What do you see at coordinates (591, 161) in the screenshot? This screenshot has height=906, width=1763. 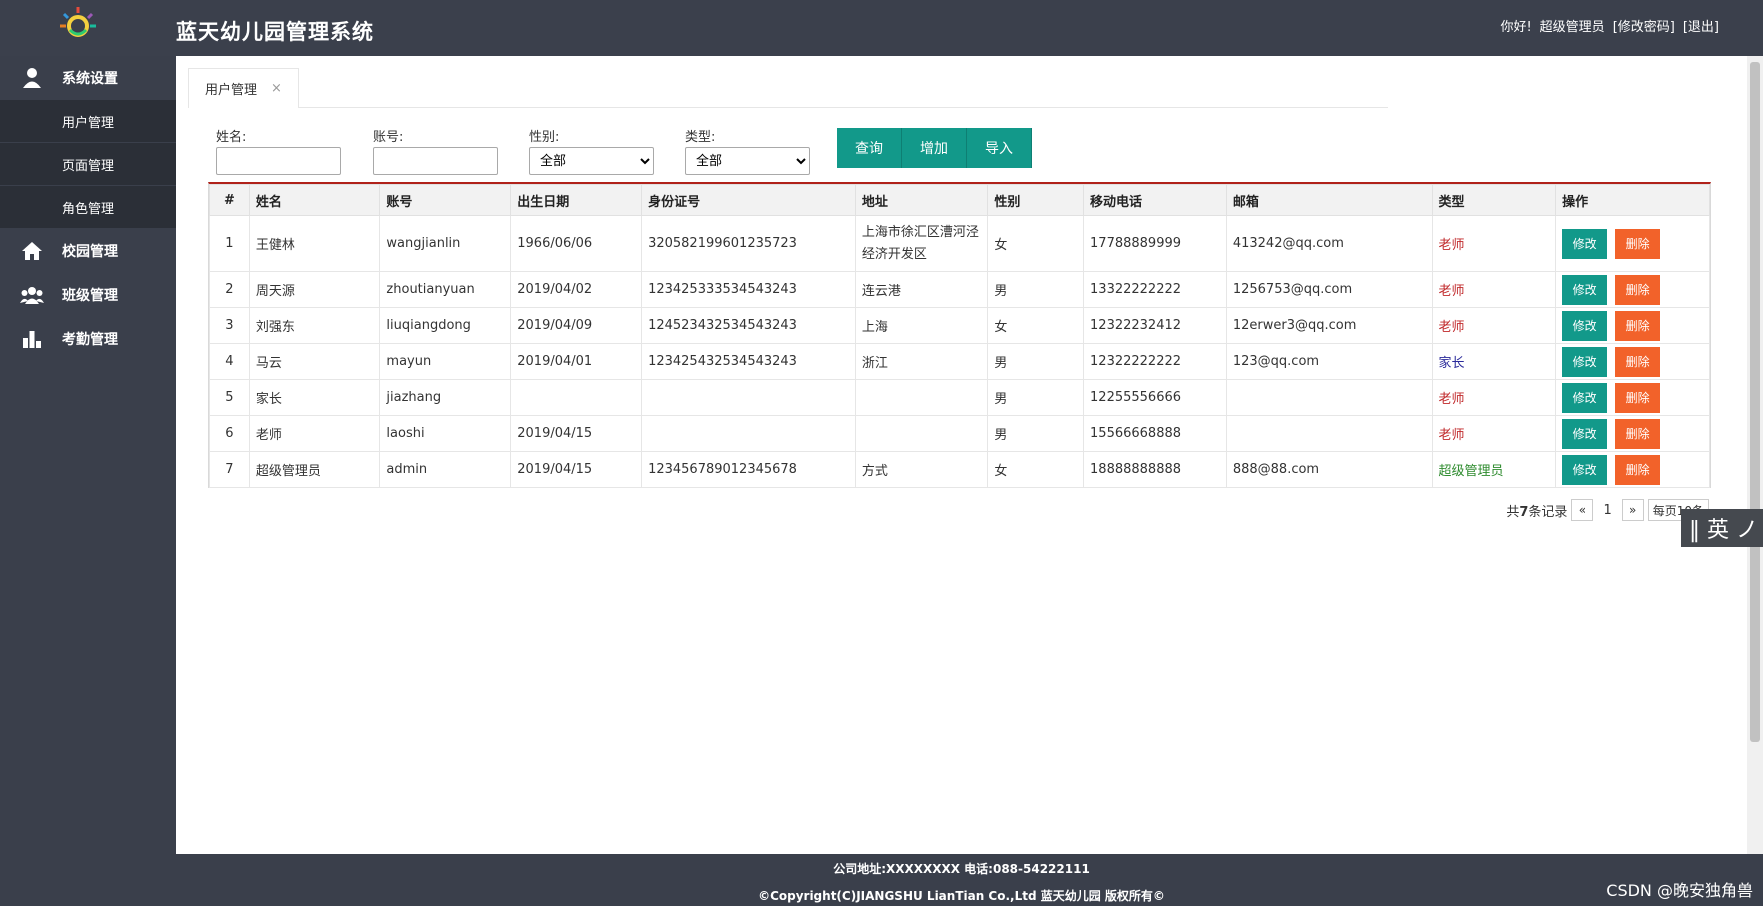 I see `gender-select: 全部` at bounding box center [591, 161].